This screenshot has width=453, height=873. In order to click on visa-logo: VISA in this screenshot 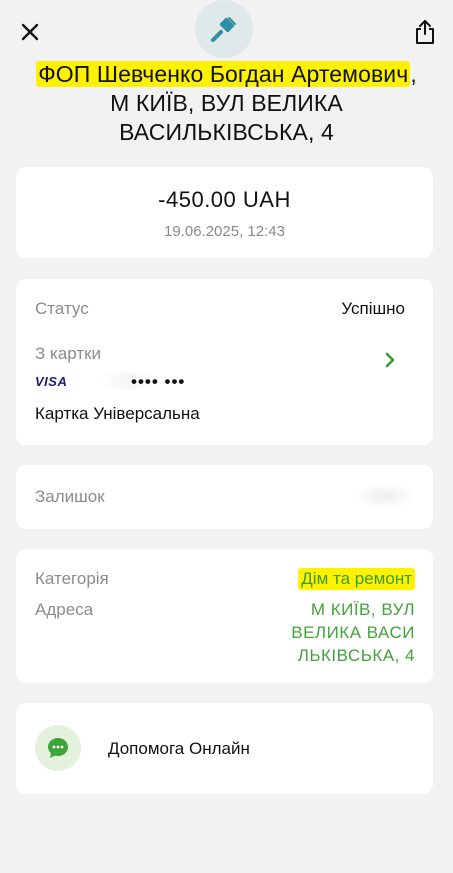, I will do `click(51, 381)`.